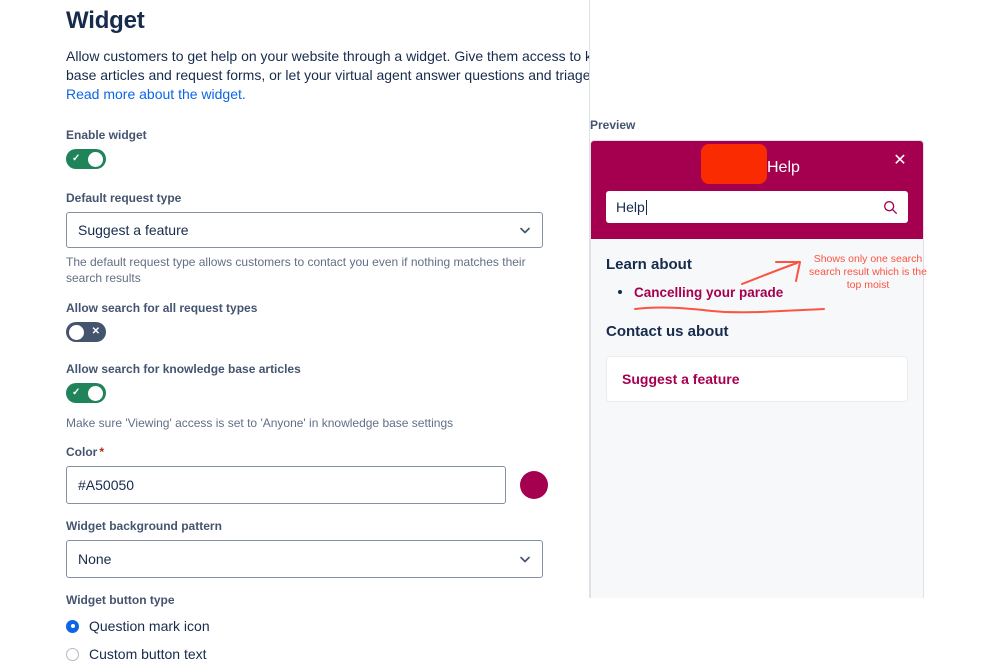 The height and width of the screenshot is (666, 999). I want to click on enable-widget-toggle: ✓, so click(86, 159).